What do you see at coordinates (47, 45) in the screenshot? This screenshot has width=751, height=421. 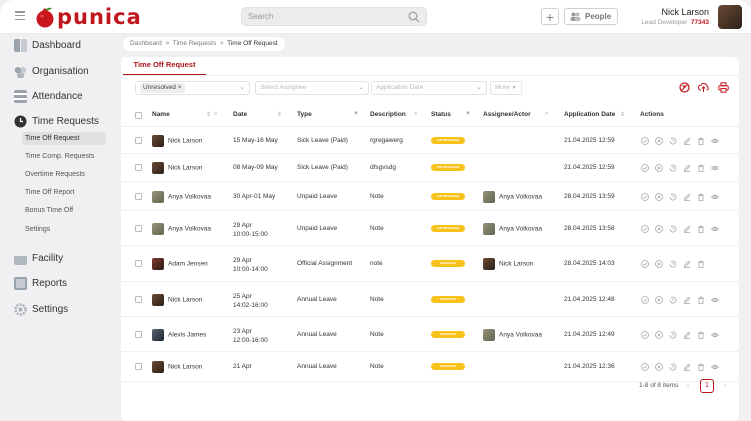 I see `sidebar-item-dashboard: Dashboard` at bounding box center [47, 45].